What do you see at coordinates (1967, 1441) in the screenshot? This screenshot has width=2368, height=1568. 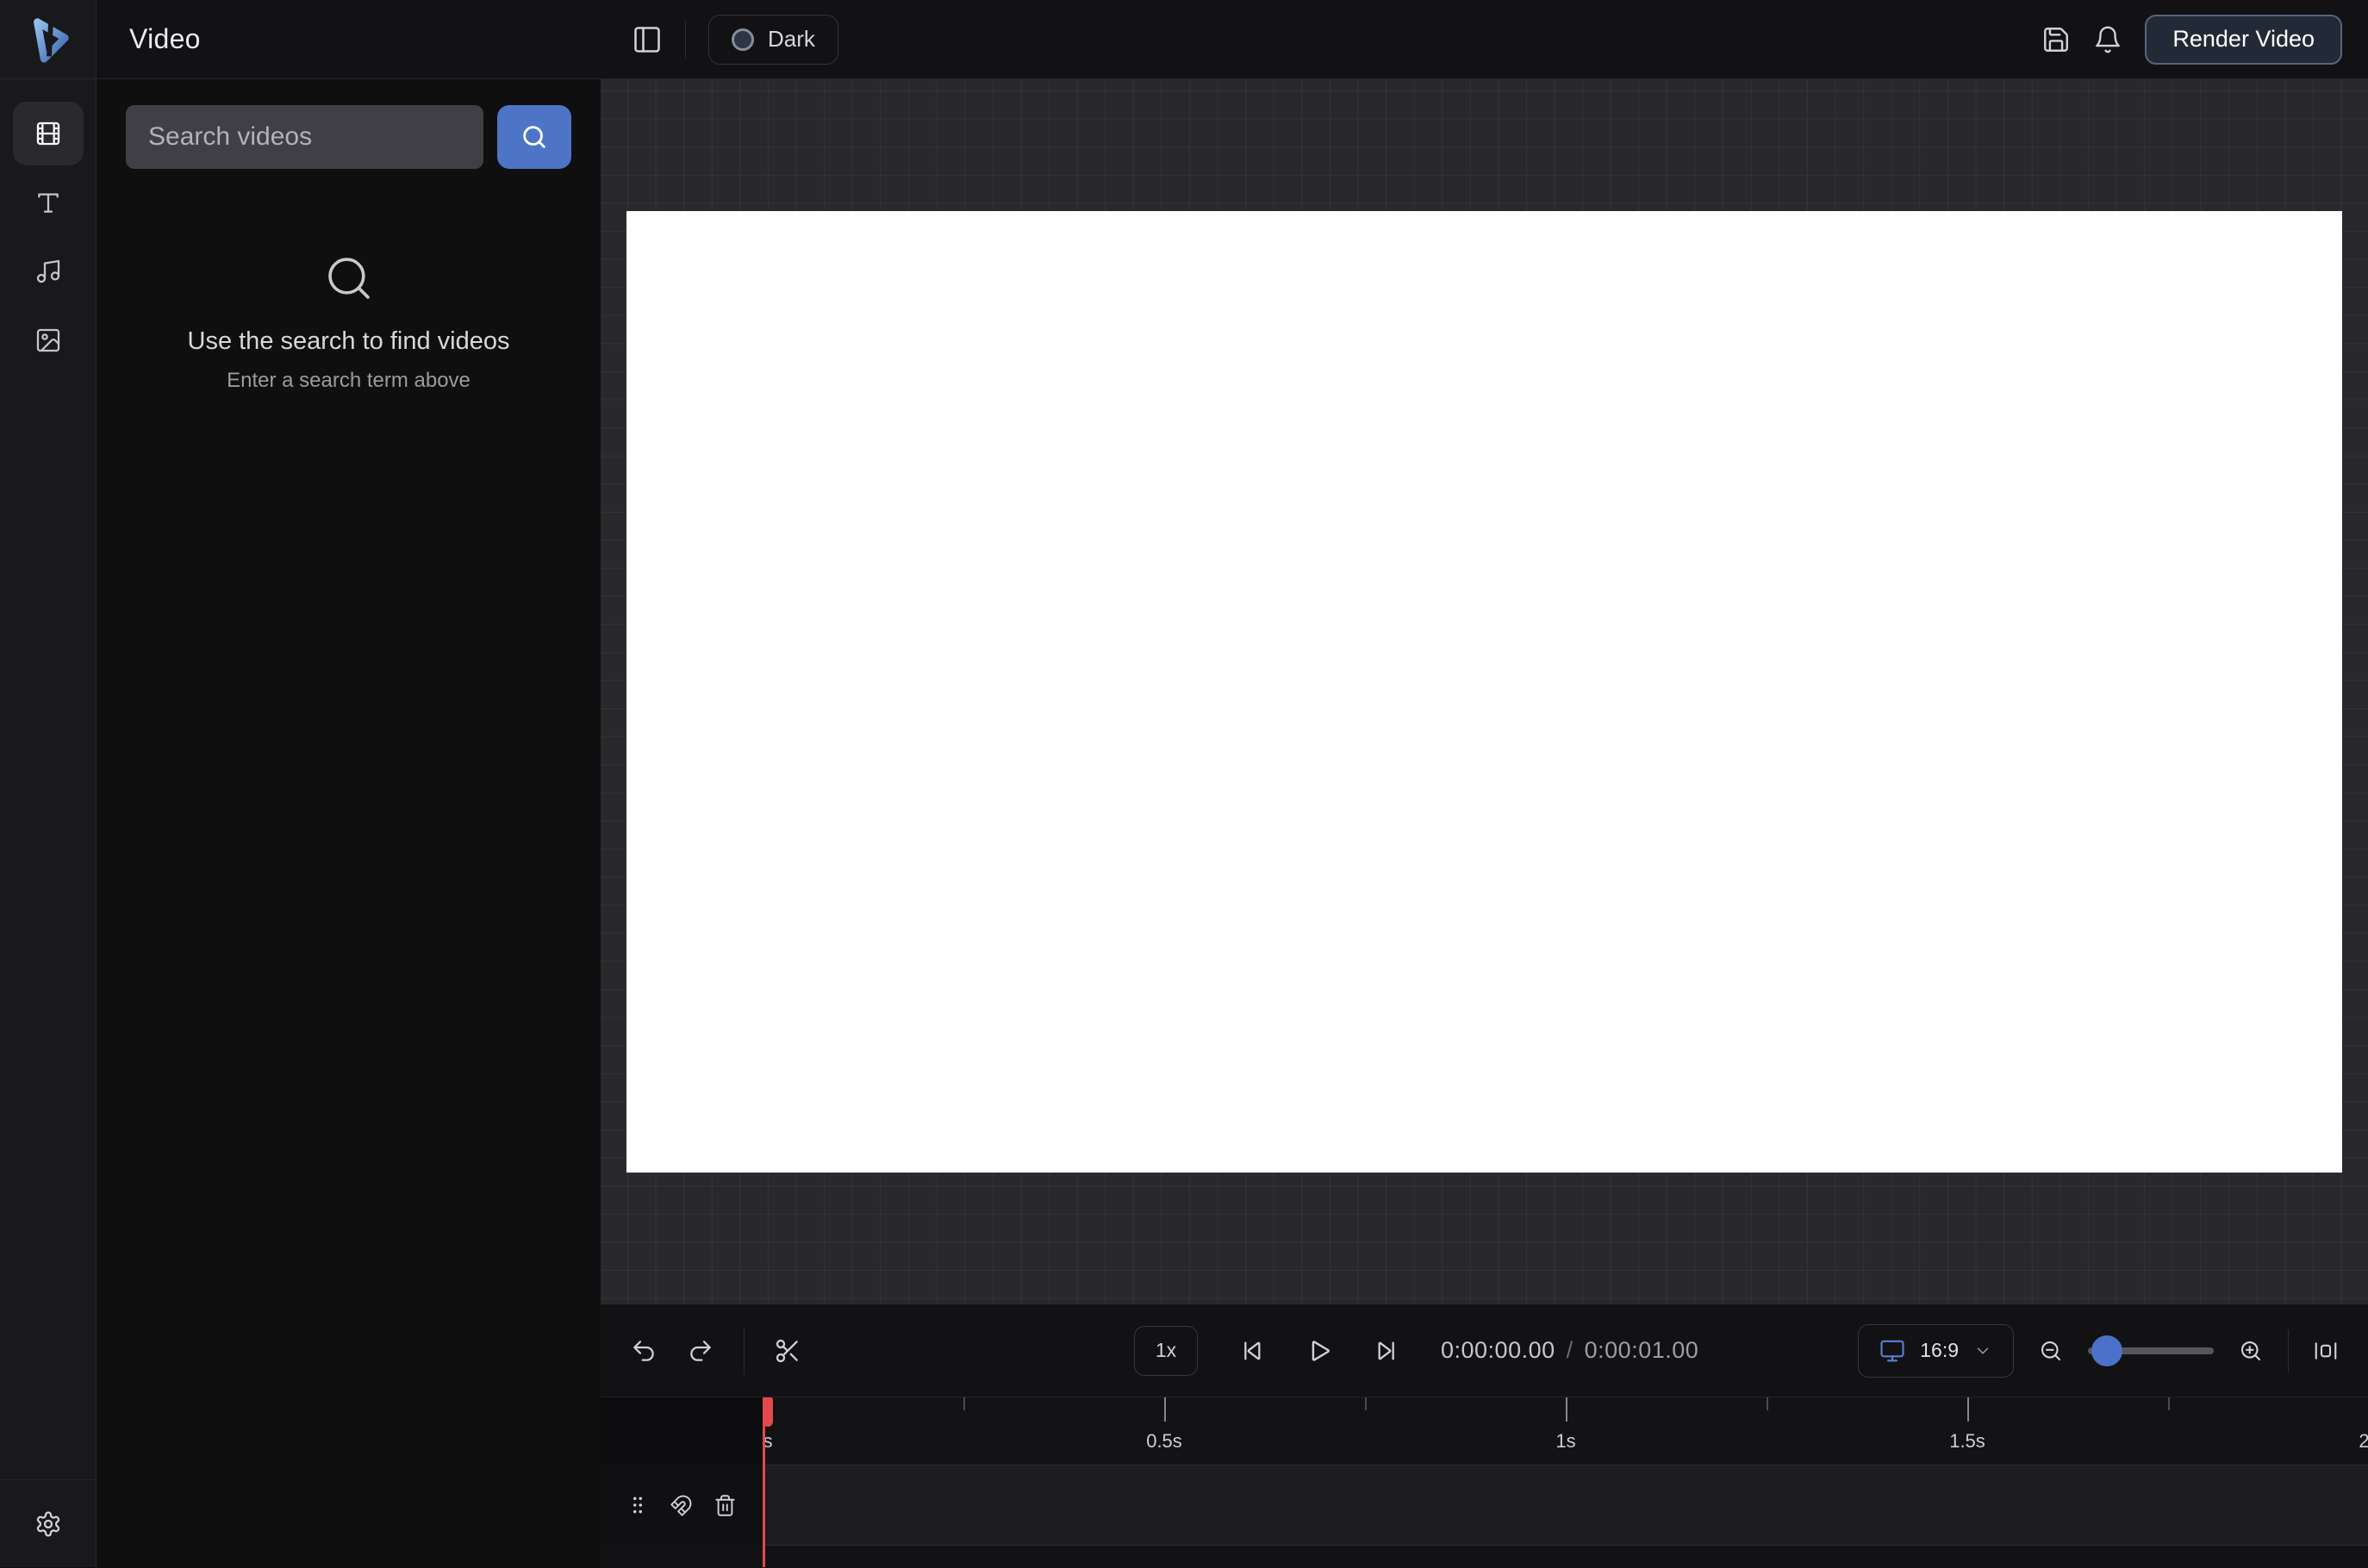 I see `ruler-label: 1.5s` at bounding box center [1967, 1441].